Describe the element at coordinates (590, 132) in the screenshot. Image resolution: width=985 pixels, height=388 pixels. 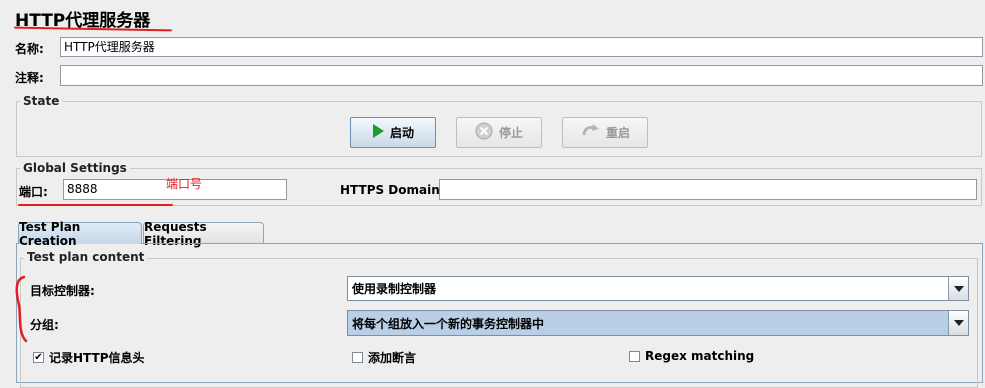
I see `restart-icon` at that location.